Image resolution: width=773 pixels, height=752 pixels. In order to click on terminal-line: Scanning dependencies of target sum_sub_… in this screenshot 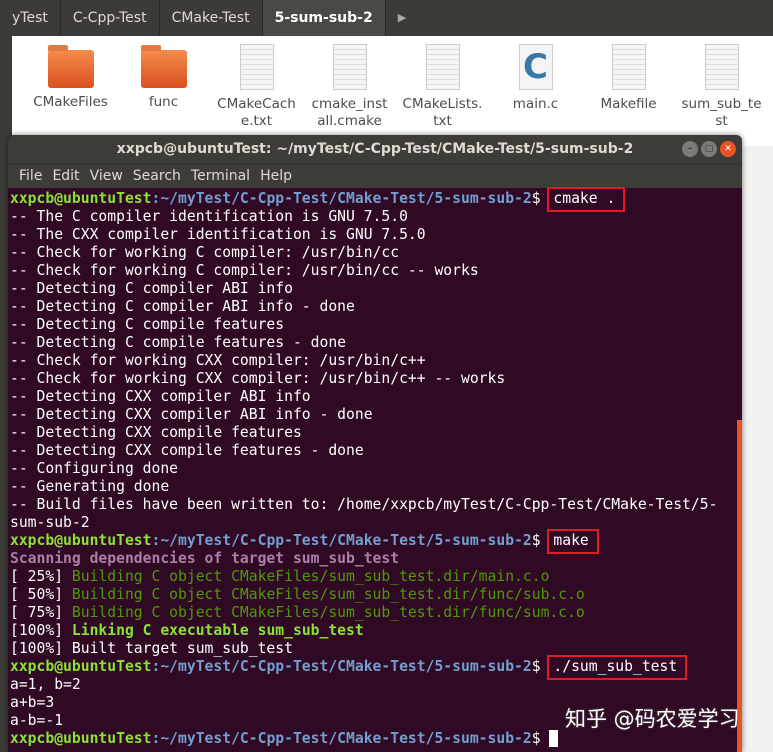, I will do `click(376, 559)`.